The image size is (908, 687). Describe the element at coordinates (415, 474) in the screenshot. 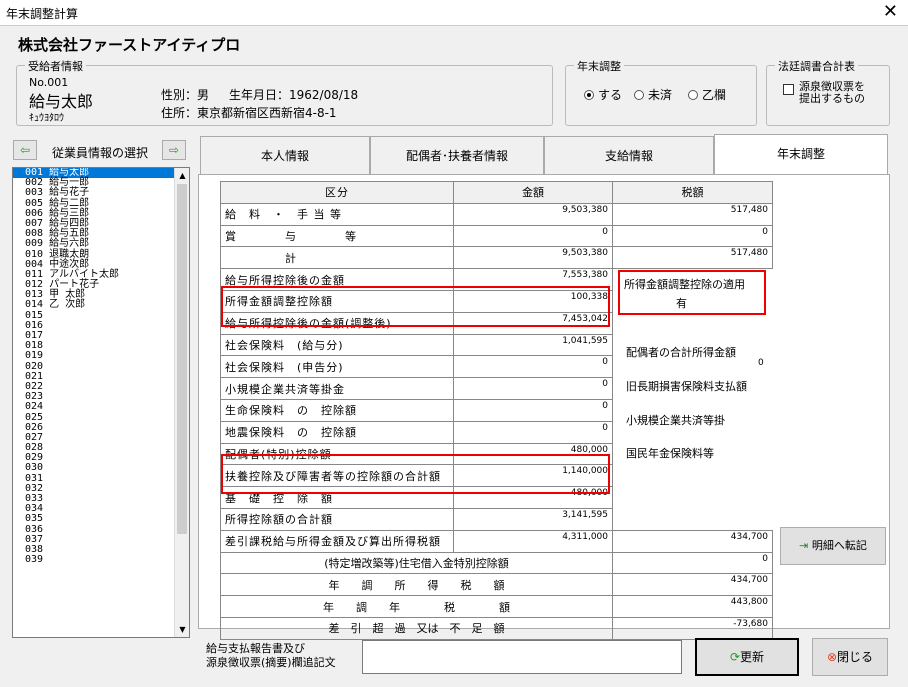

I see `deduction-highlight` at that location.